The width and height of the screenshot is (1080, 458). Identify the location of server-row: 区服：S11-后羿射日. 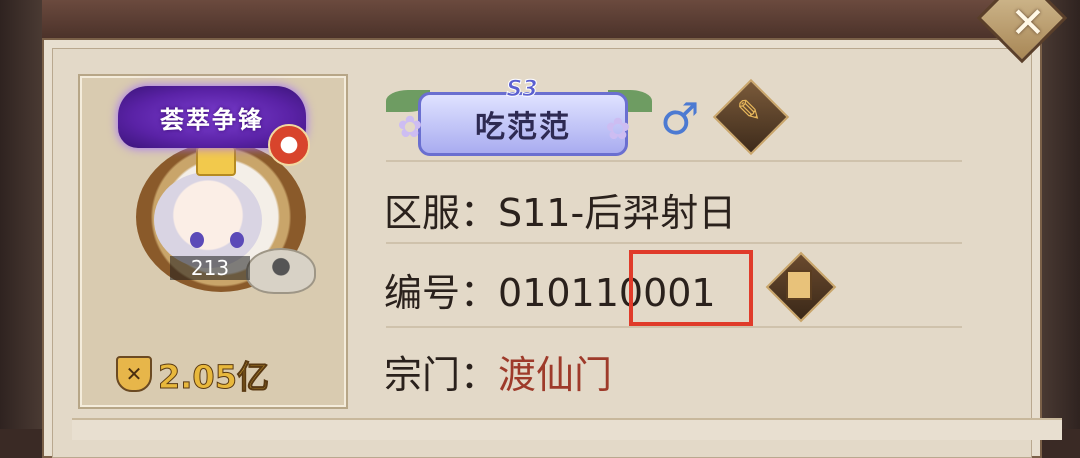
(560, 209).